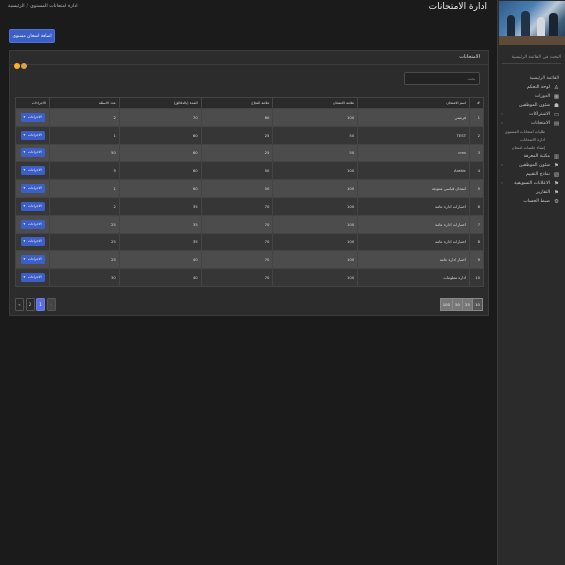 Image resolution: width=565 pixels, height=565 pixels. What do you see at coordinates (249, 153) in the screenshot?
I see `table-row: 3 cms 50 25 60 50 ▾ الاجراءات` at bounding box center [249, 153].